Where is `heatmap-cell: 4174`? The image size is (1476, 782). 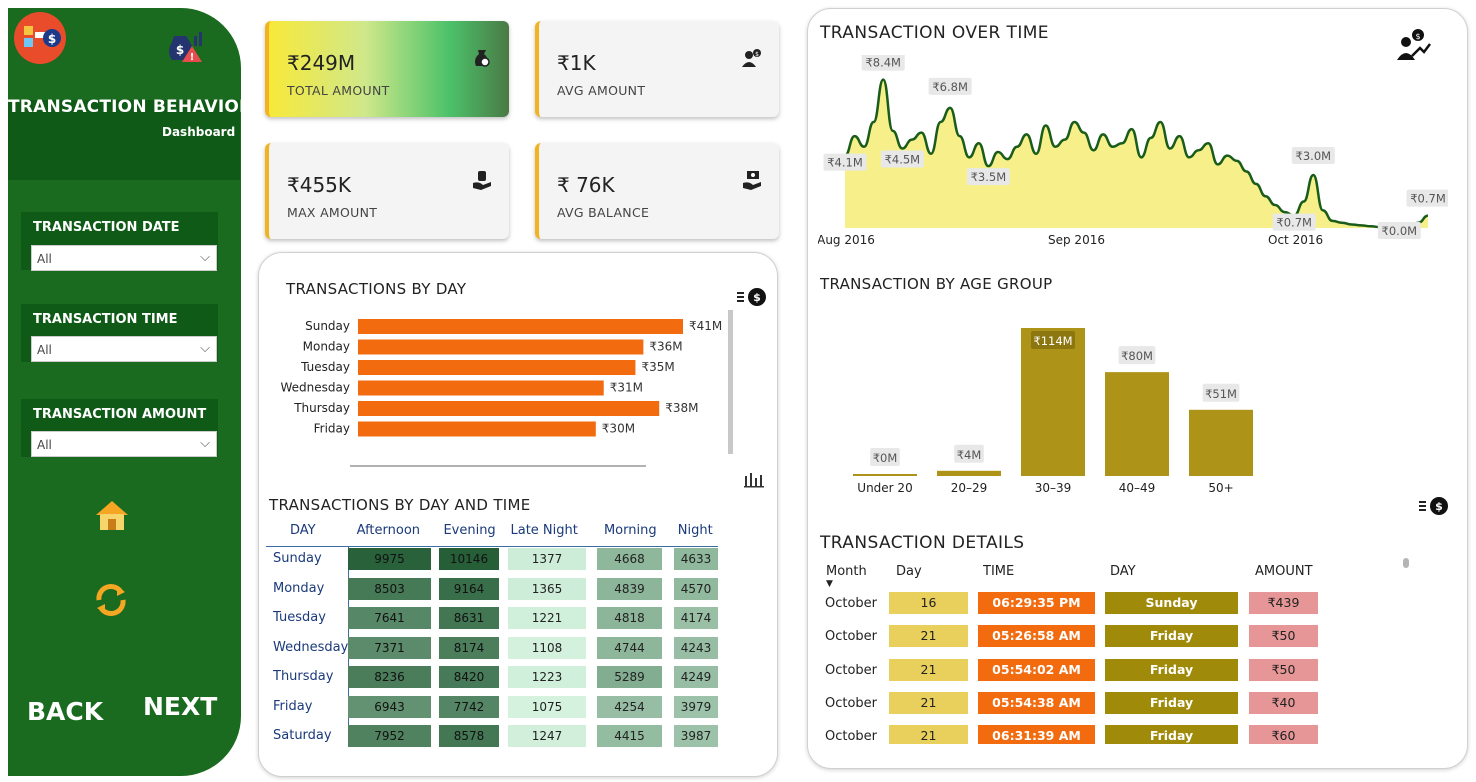
heatmap-cell: 4174 is located at coordinates (696, 618).